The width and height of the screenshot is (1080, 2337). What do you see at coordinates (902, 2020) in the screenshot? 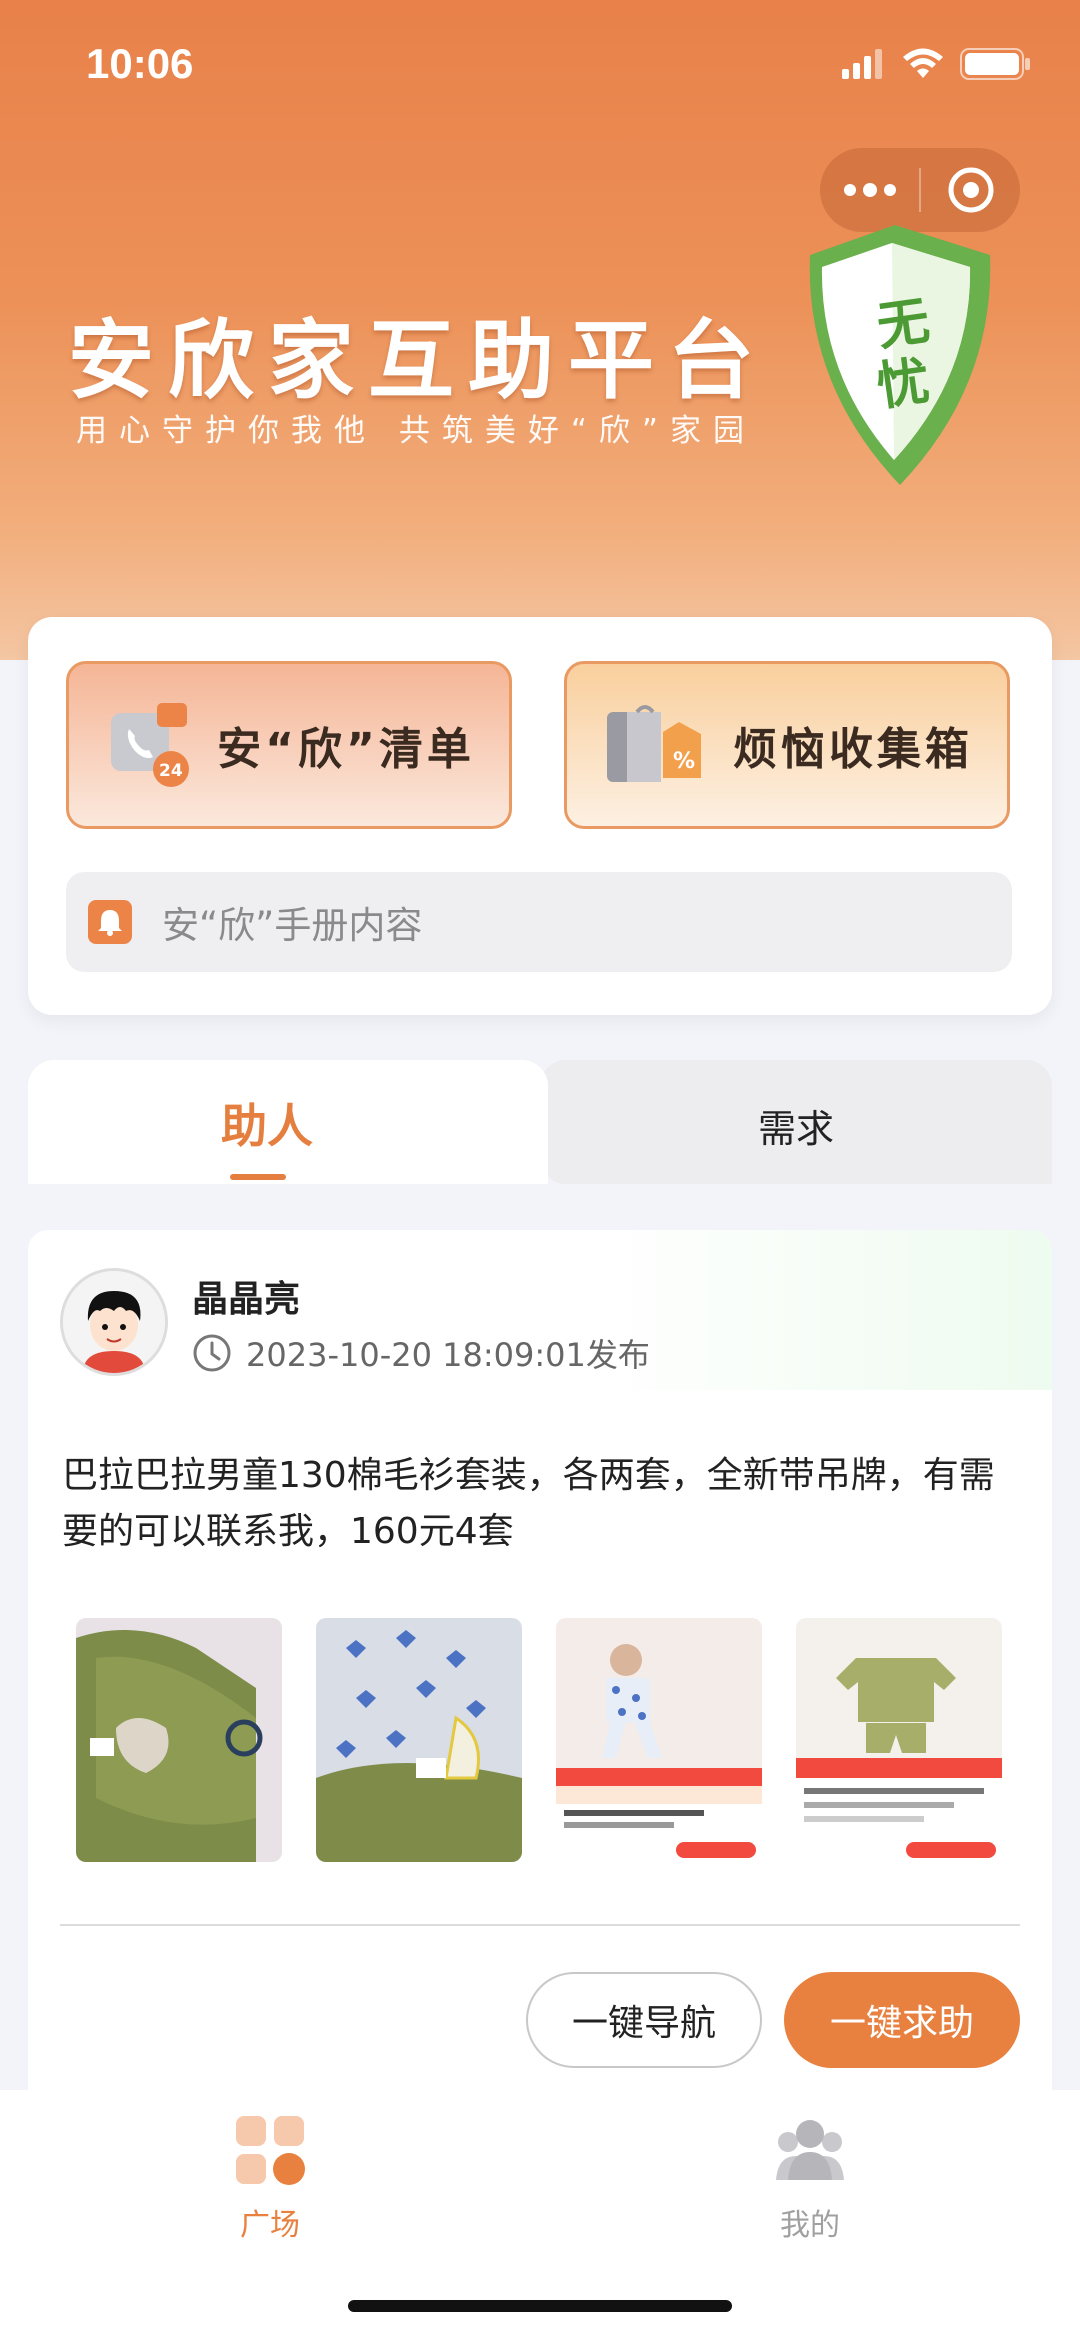
I see `request-help-button: 一键求助` at bounding box center [902, 2020].